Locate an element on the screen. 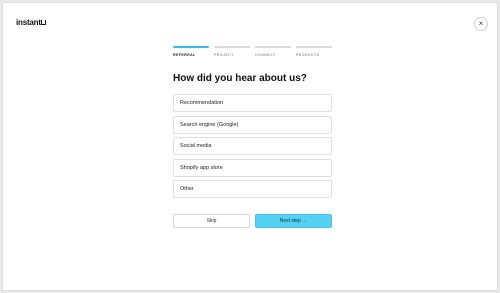 The image size is (500, 293). close-icon: × is located at coordinates (481, 23).